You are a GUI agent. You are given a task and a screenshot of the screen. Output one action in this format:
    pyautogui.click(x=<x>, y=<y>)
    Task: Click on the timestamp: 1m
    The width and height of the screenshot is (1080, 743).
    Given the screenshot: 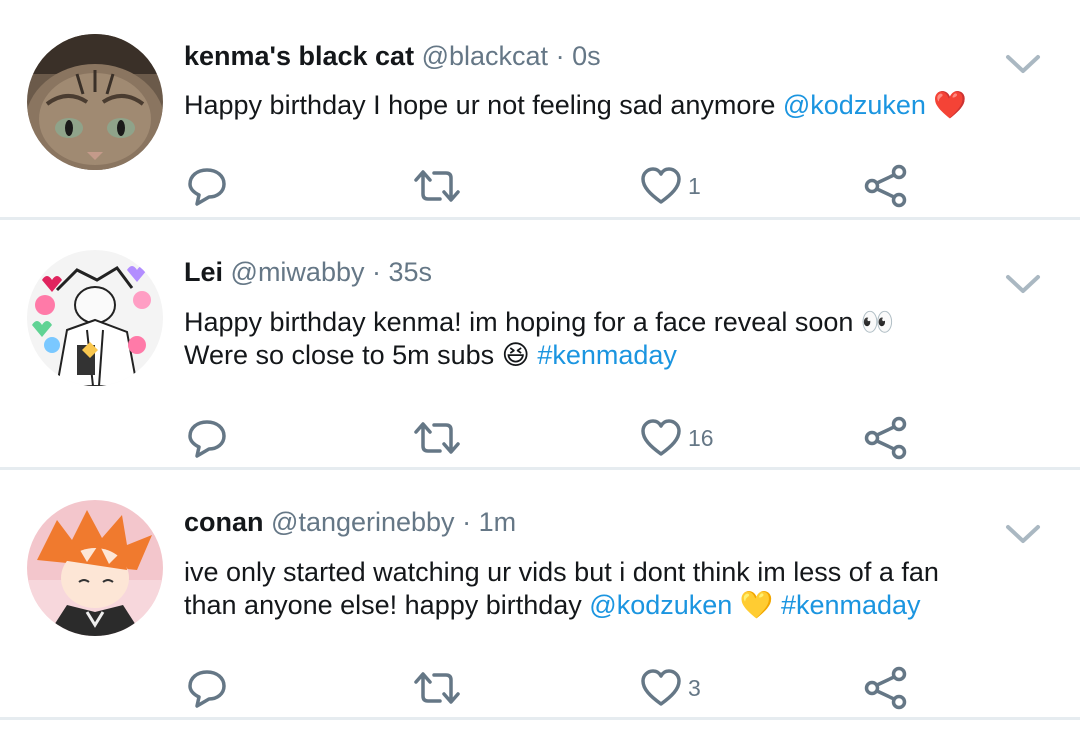 What is the action you would take?
    pyautogui.click(x=498, y=522)
    